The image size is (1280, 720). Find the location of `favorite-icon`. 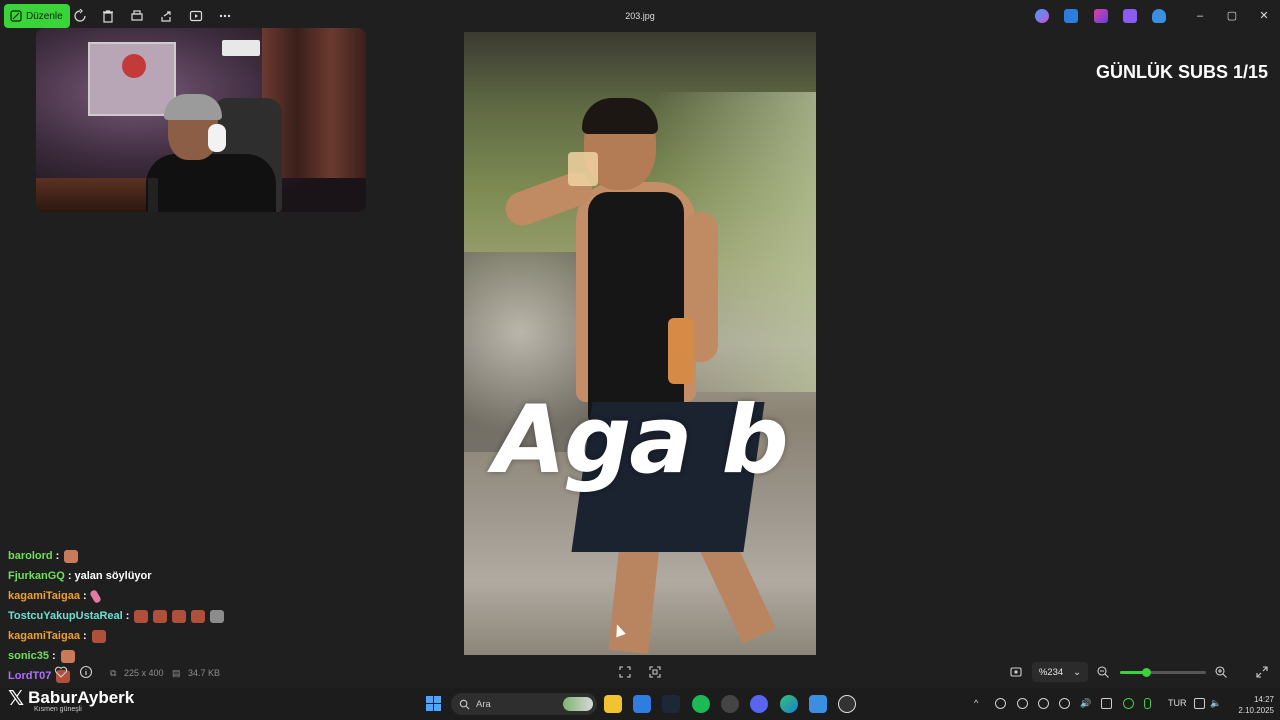

favorite-icon is located at coordinates (61, 672).